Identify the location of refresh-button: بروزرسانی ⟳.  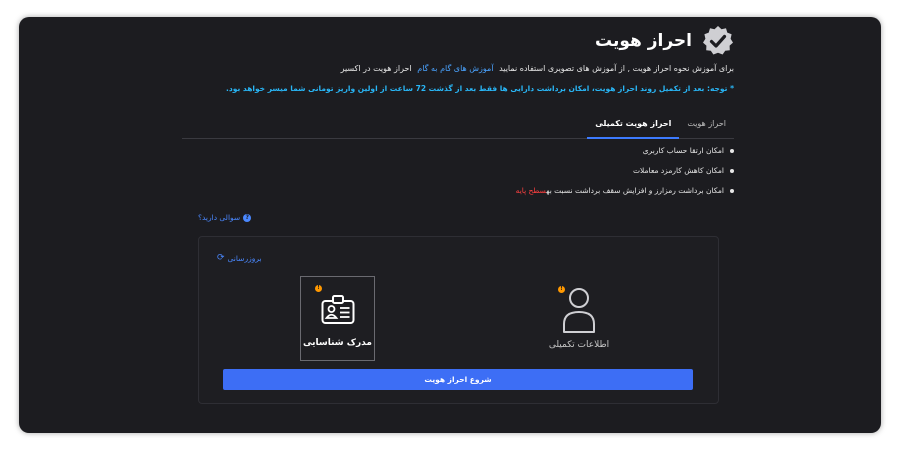
(239, 258).